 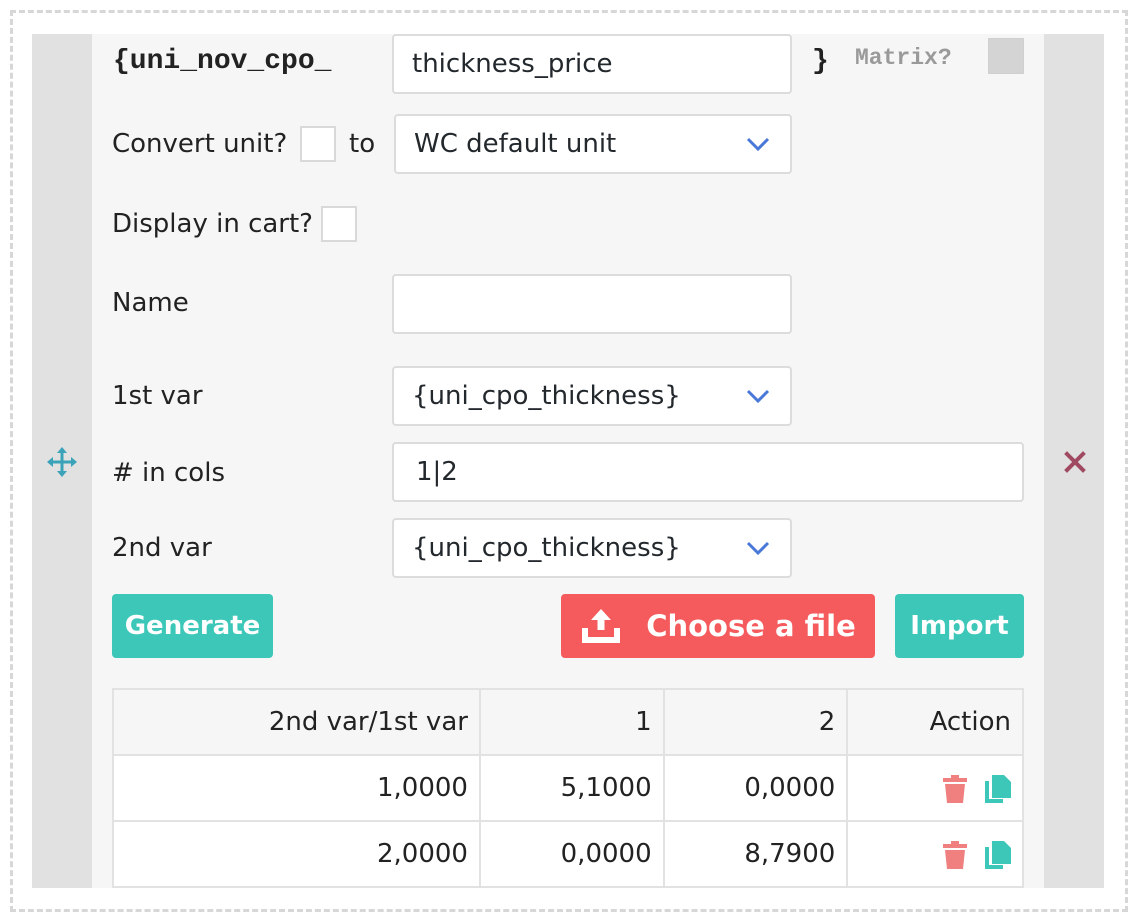 I want to click on unit-select: WC default unit, so click(x=593, y=144).